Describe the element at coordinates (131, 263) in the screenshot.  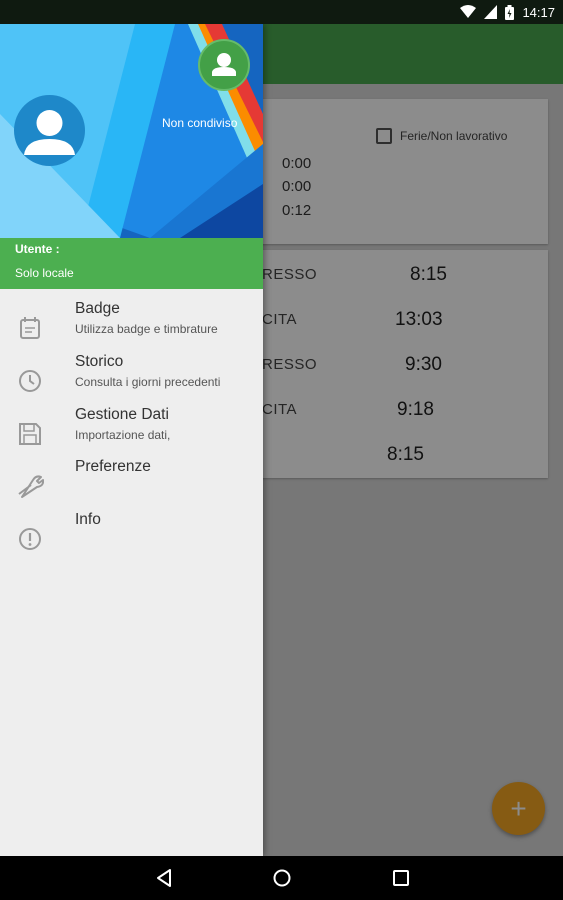
I see `user-info-band: Utente : Solo locale` at that location.